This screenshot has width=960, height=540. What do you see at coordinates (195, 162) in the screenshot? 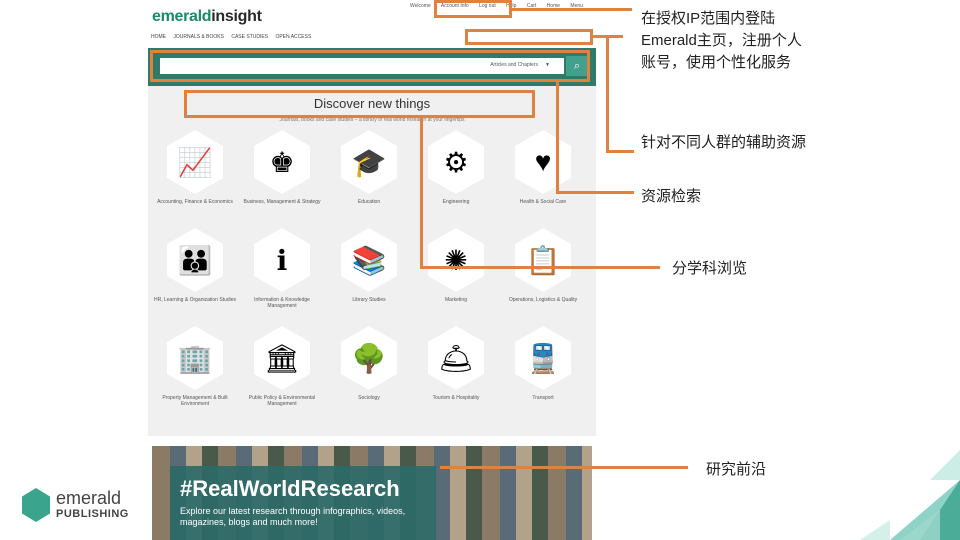
I see `chart-icon: 📈` at bounding box center [195, 162].